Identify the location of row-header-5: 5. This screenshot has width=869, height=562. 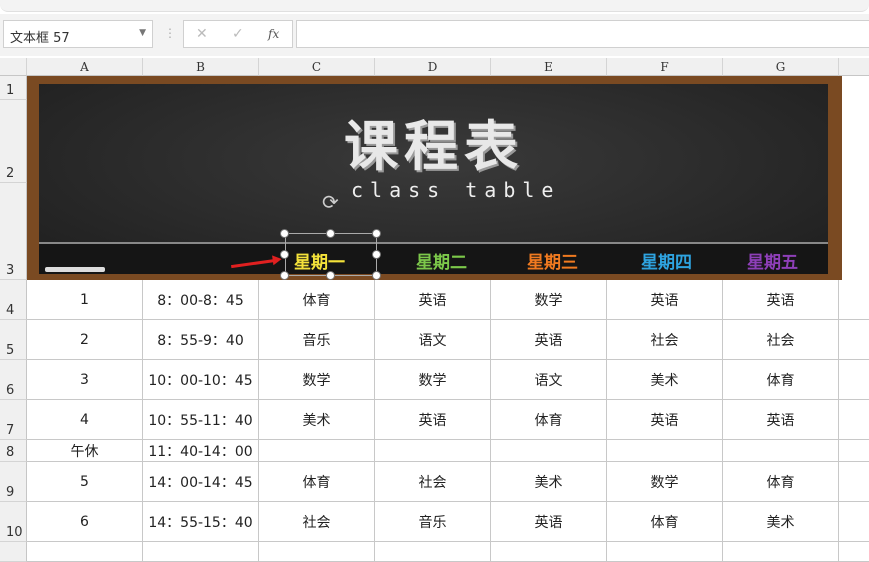
(13, 340).